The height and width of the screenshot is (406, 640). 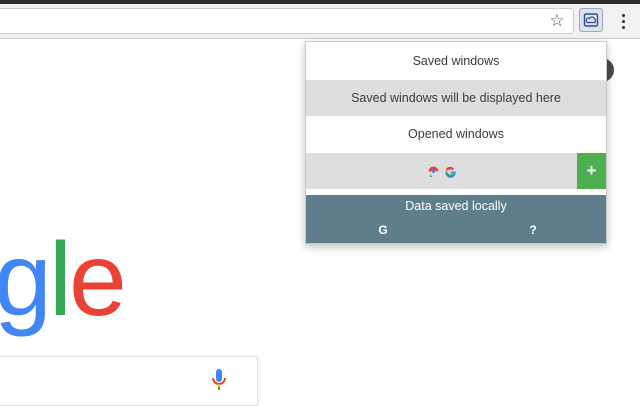 I want to click on saved-windows-title: Saved windows, so click(x=456, y=60).